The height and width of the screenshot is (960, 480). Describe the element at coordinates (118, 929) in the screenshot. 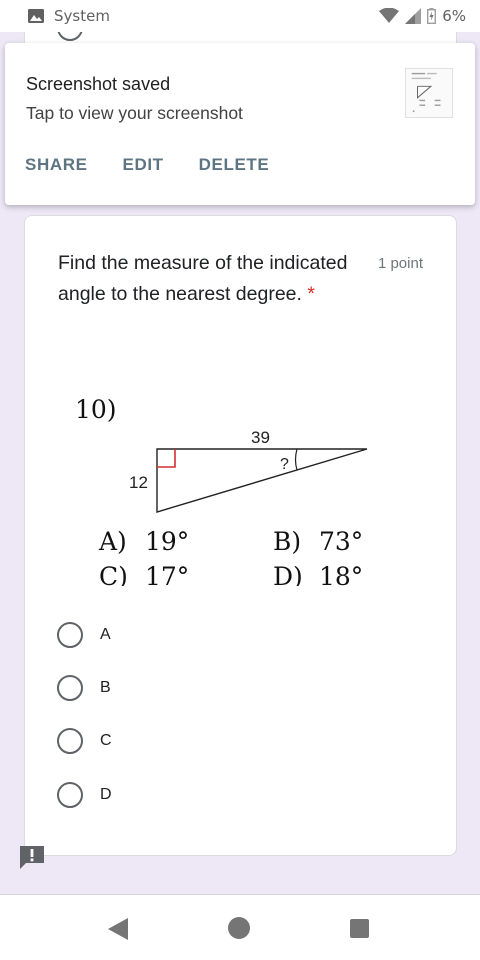

I see `back-triangle-icon` at that location.